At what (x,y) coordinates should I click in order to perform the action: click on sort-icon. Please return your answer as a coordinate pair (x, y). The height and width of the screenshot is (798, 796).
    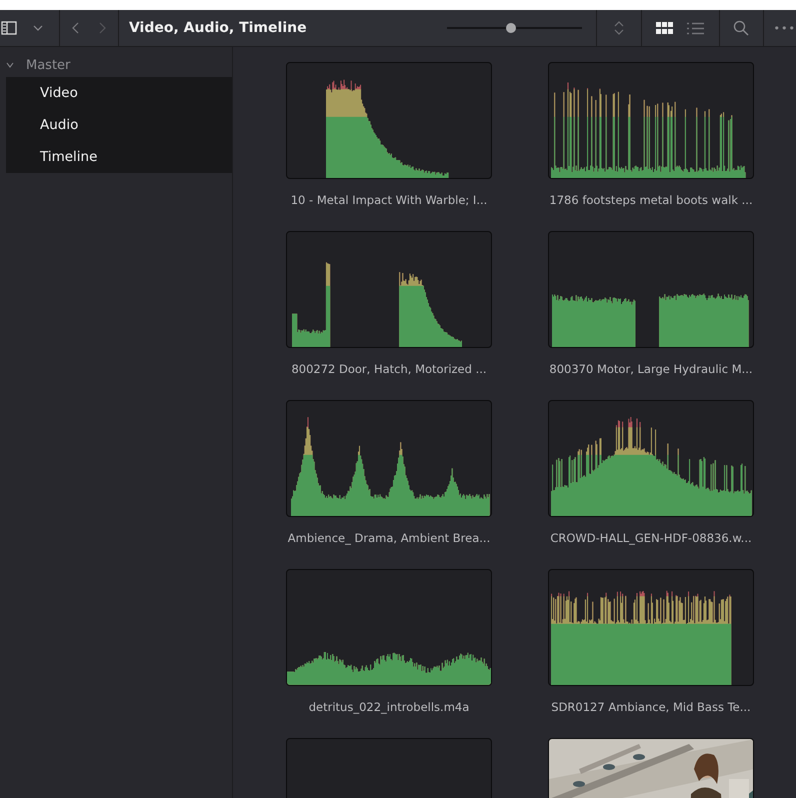
    Looking at the image, I should click on (619, 28).